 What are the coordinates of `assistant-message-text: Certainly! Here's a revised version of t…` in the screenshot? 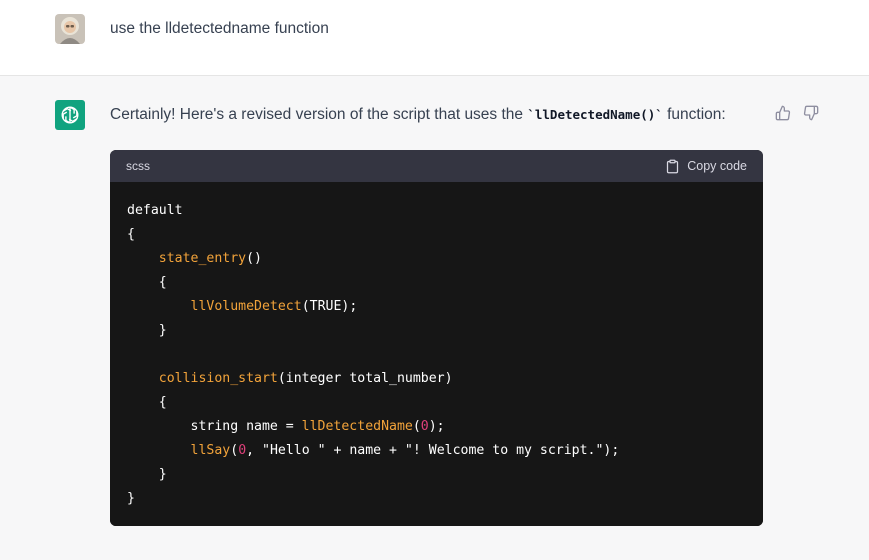 It's located at (418, 115).